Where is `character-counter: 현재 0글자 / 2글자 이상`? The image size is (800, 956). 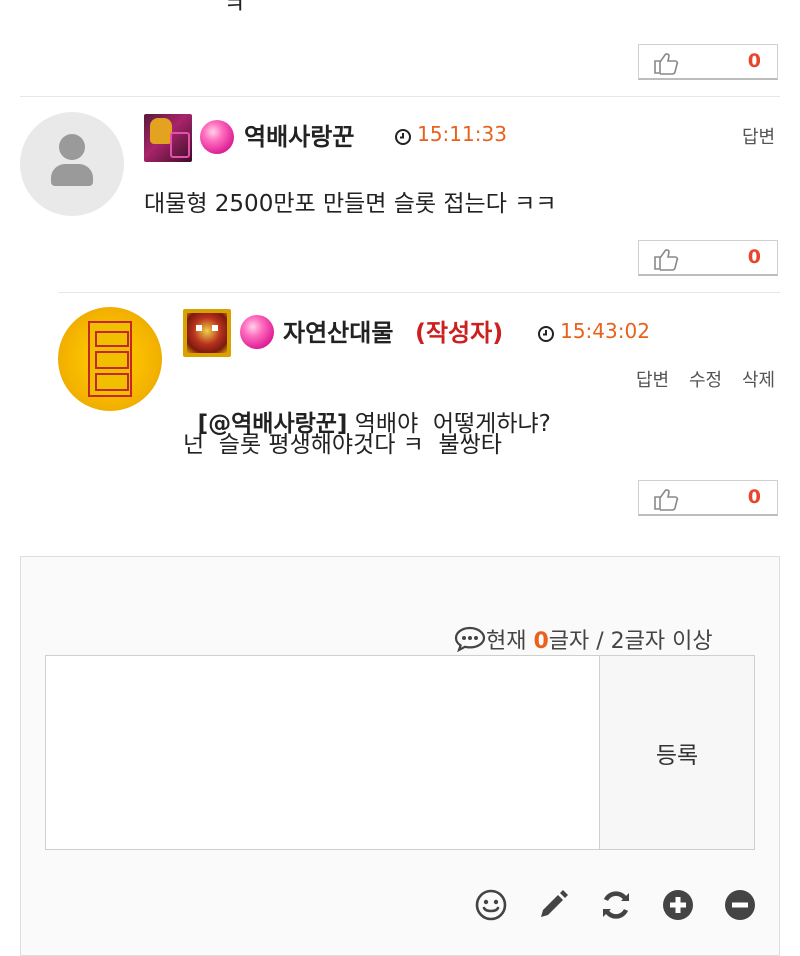 character-counter: 현재 0글자 / 2글자 이상 is located at coordinates (576, 626).